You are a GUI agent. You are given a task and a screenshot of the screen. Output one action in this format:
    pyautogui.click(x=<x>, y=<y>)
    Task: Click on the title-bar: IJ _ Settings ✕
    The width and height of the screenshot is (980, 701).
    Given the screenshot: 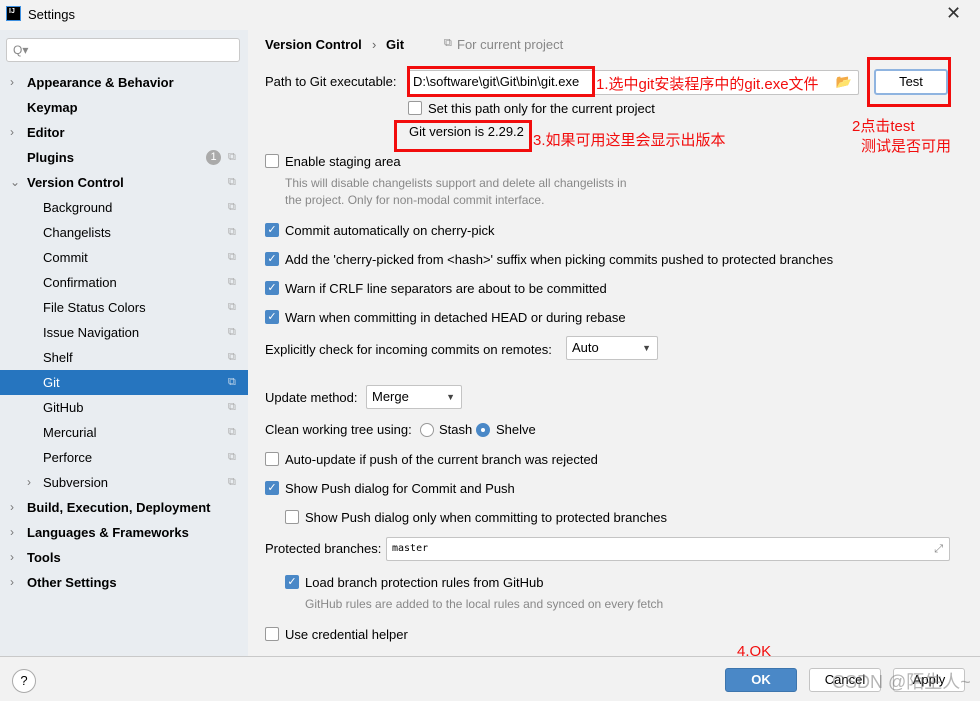 What is the action you would take?
    pyautogui.click(x=490, y=15)
    